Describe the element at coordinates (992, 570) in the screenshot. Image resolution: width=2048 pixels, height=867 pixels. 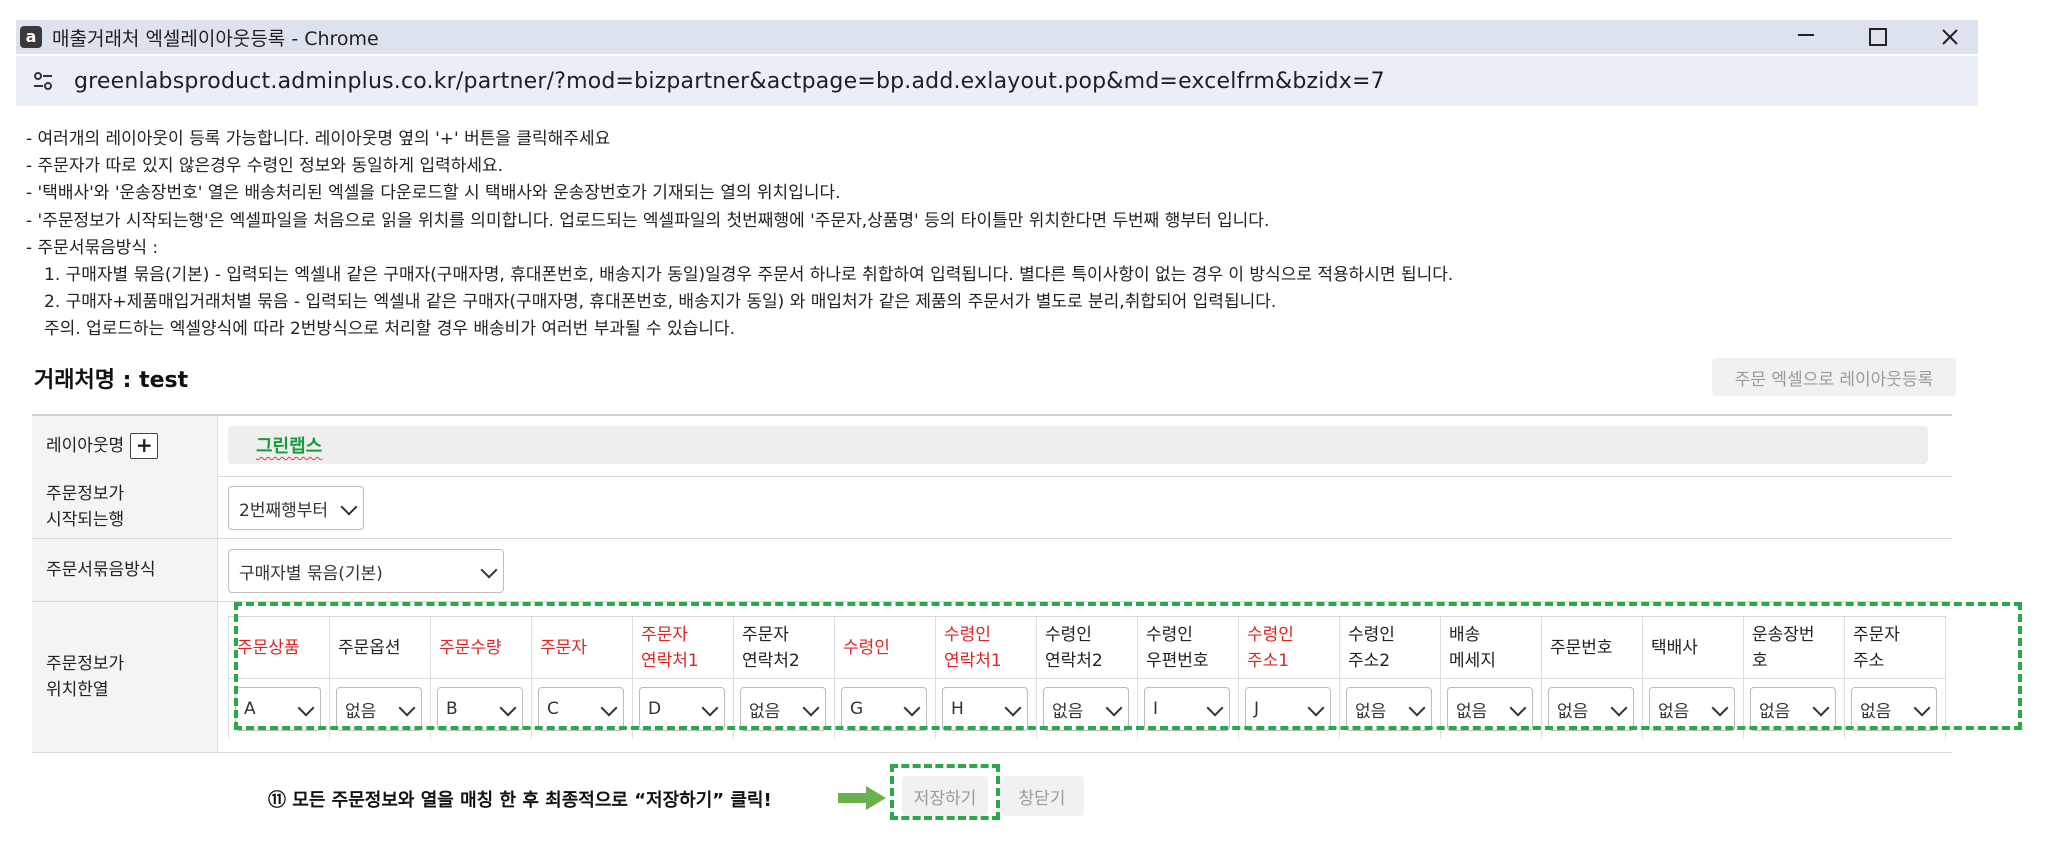
I see `bundle-row: 주문서묶음방식 구매자별 묶음(기본)` at that location.